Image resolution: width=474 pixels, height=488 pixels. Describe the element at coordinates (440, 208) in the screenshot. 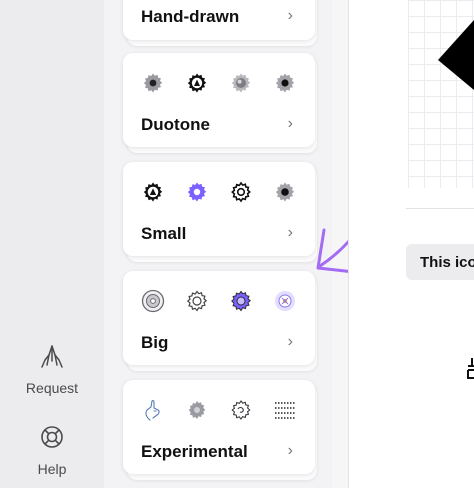

I see `divider` at that location.